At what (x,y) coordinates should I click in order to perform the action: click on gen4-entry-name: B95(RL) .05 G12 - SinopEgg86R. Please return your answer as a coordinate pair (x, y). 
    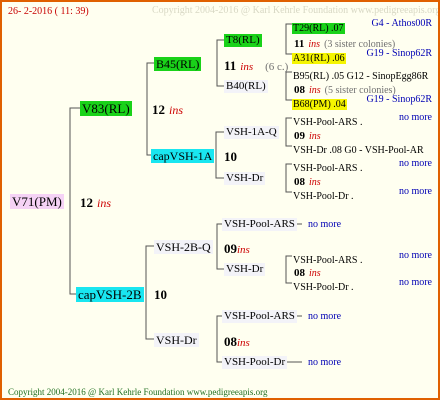
    Looking at the image, I should click on (361, 76).